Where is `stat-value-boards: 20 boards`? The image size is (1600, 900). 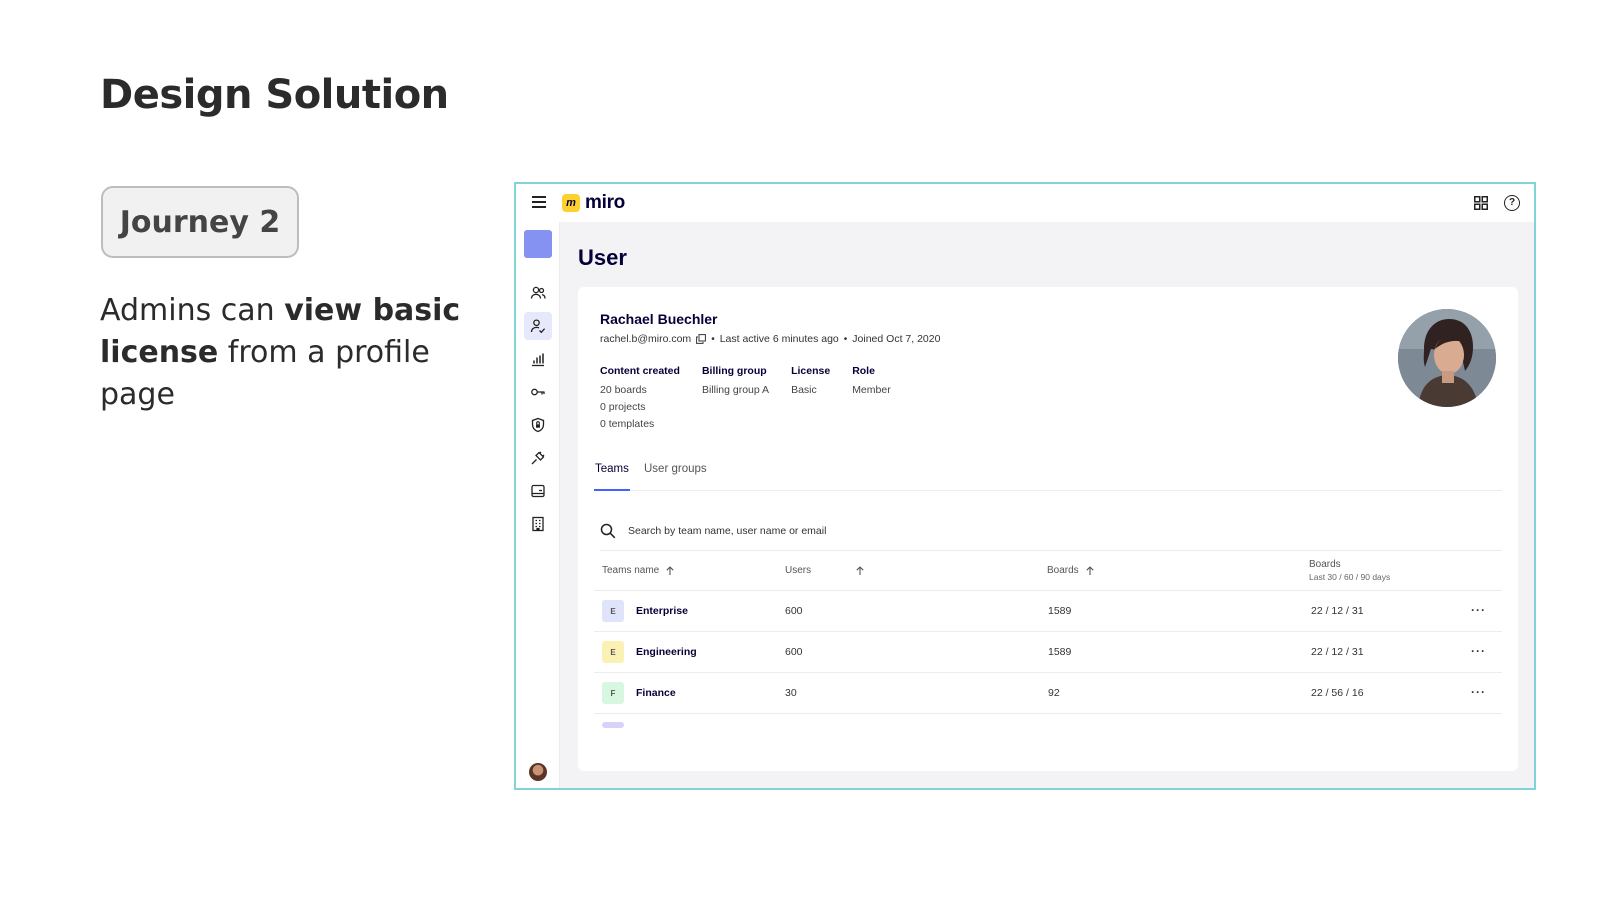
stat-value-boards: 20 boards is located at coordinates (623, 390).